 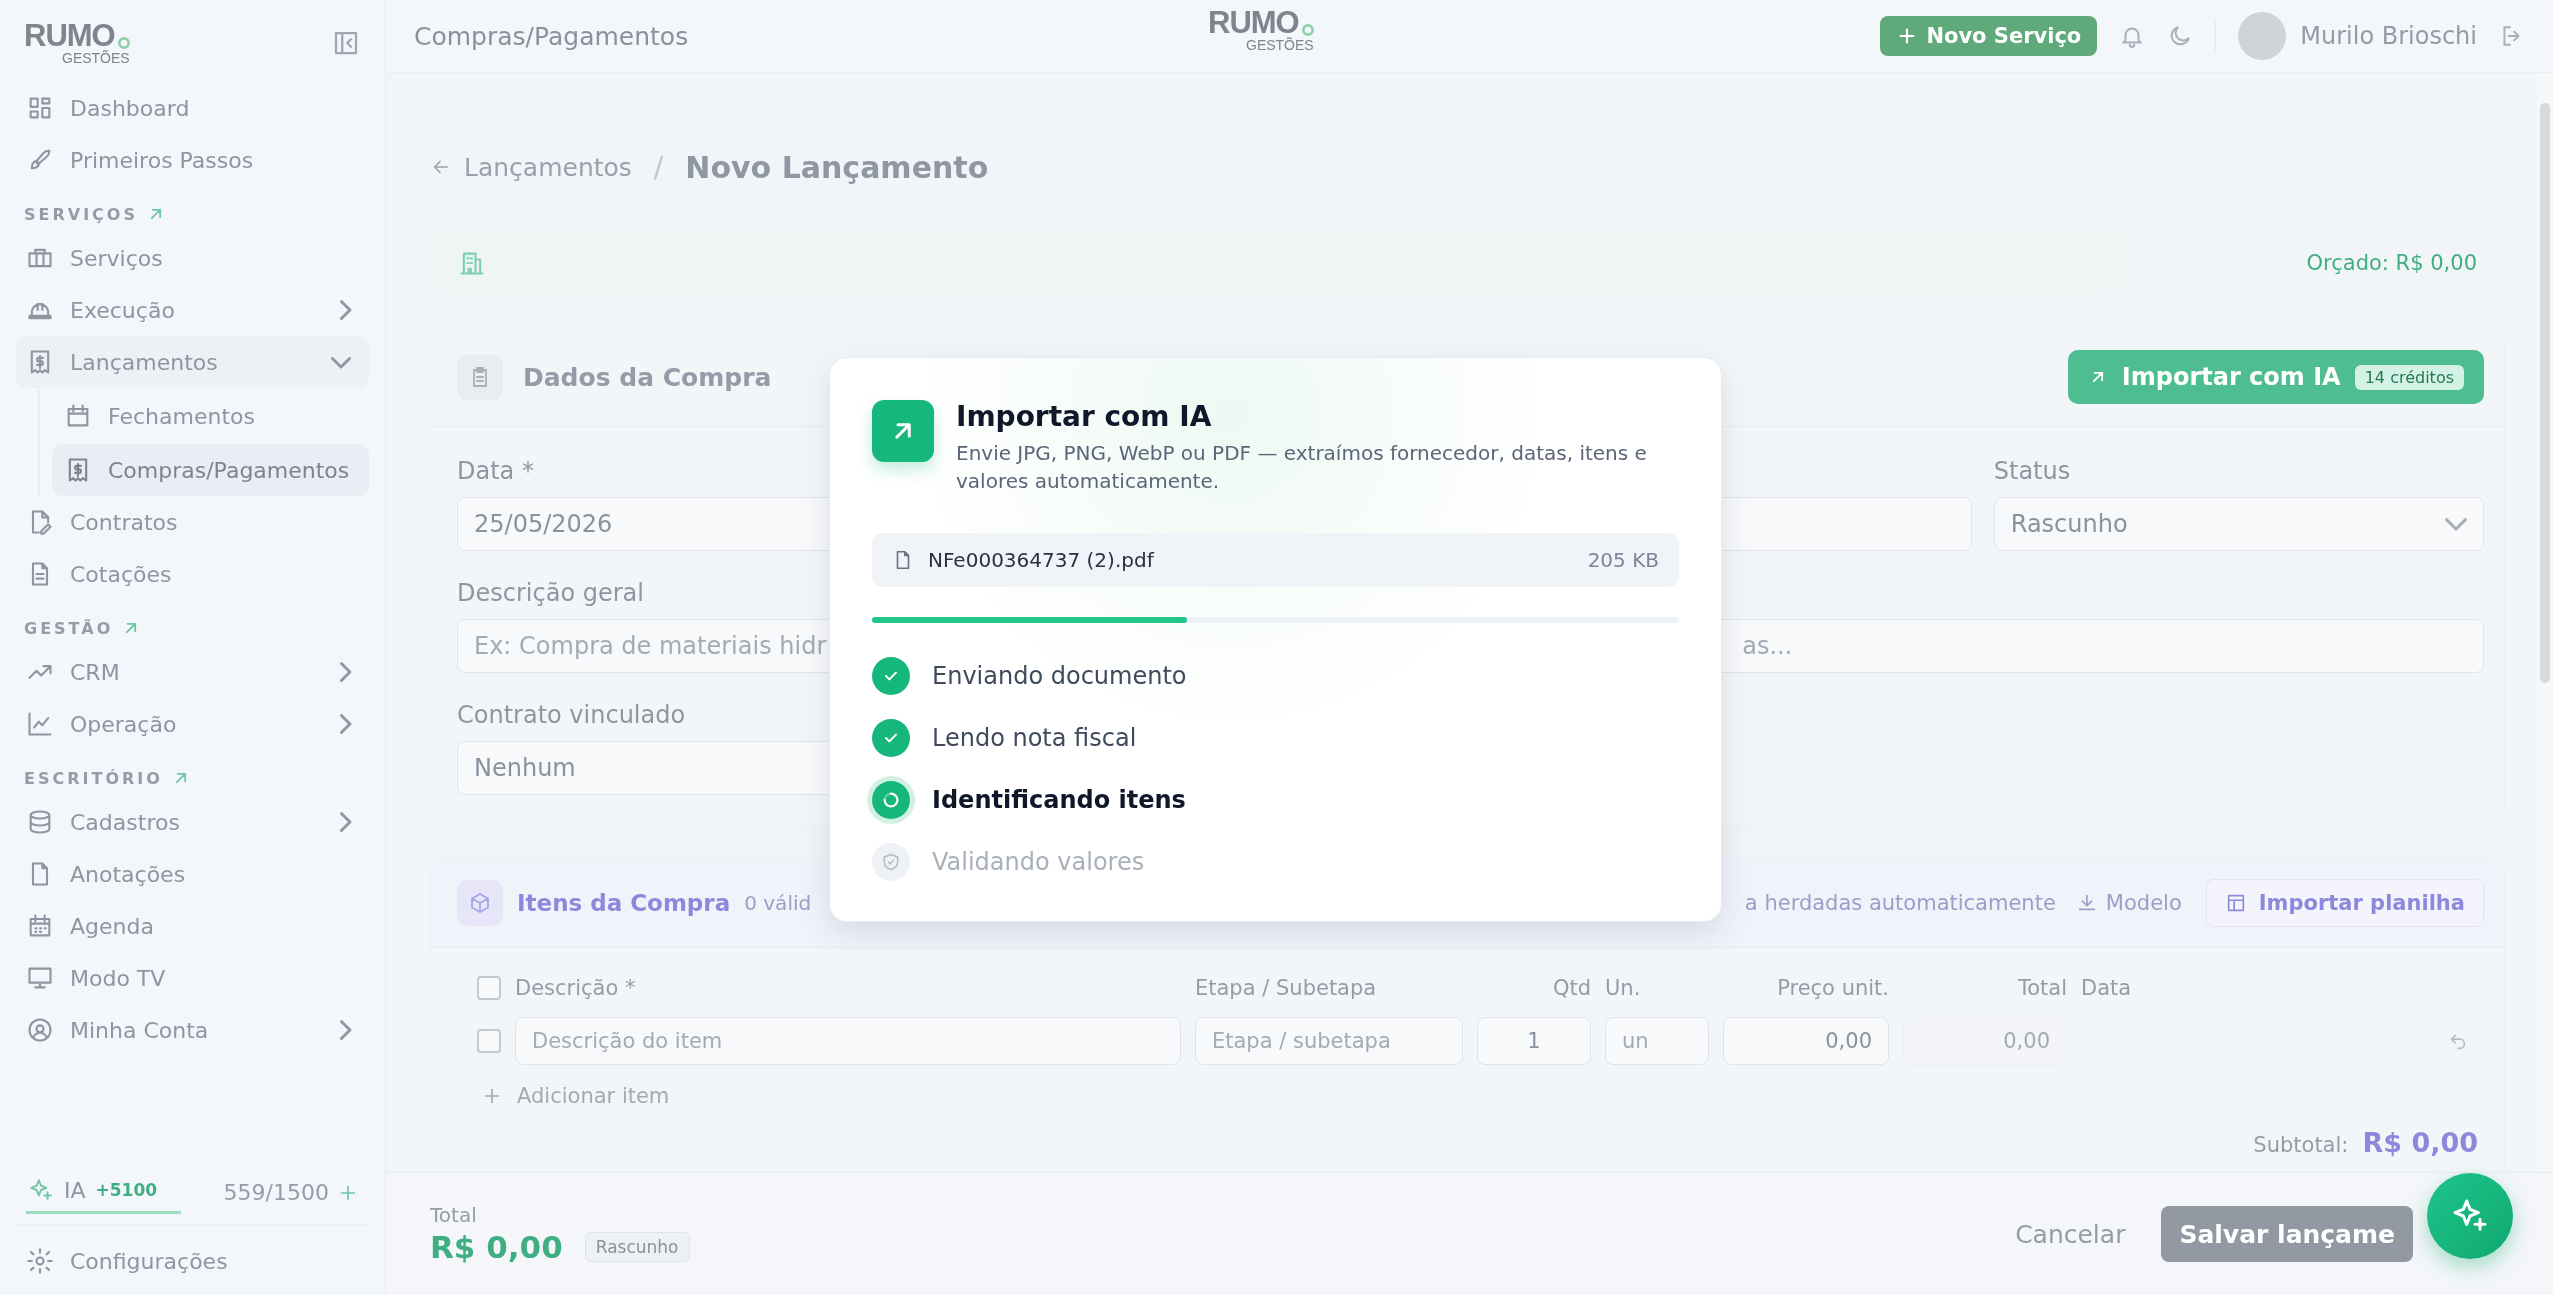 I want to click on page-title: Compras/Pagamentos, so click(x=551, y=36).